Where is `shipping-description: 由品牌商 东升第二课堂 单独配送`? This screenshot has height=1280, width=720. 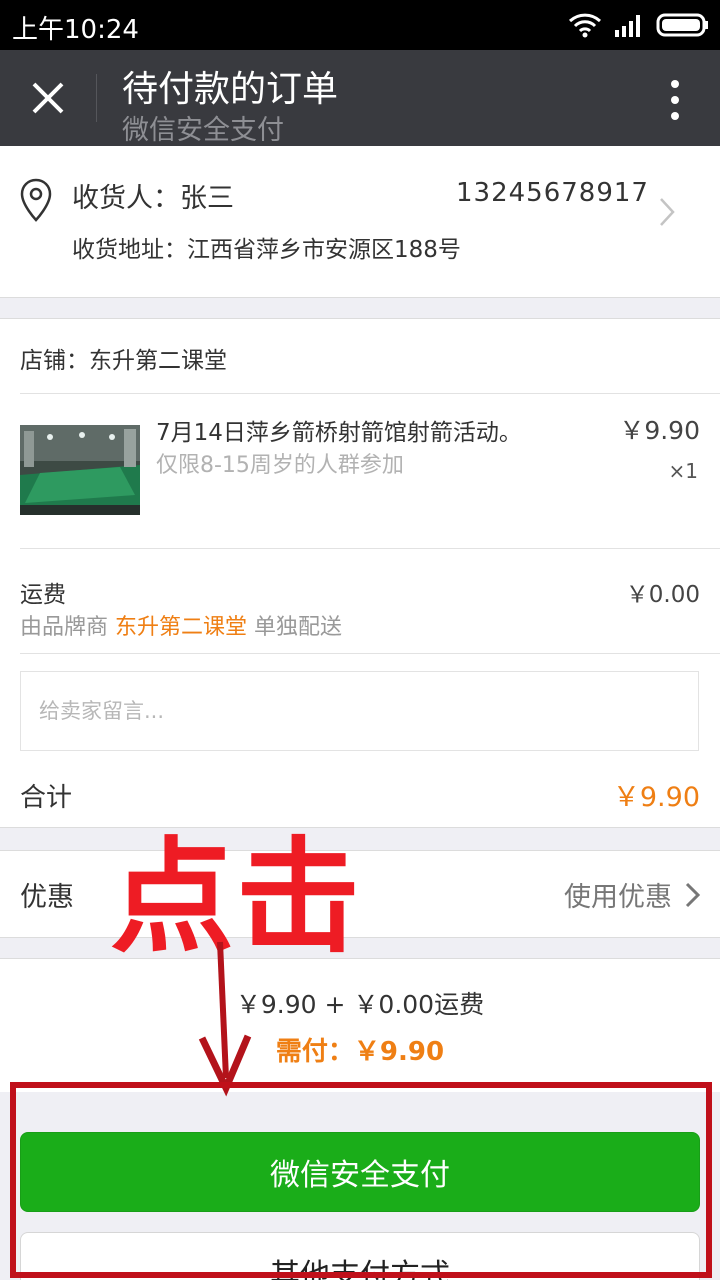
shipping-description: 由品牌商 东升第二课堂 单独配送 is located at coordinates (181, 625).